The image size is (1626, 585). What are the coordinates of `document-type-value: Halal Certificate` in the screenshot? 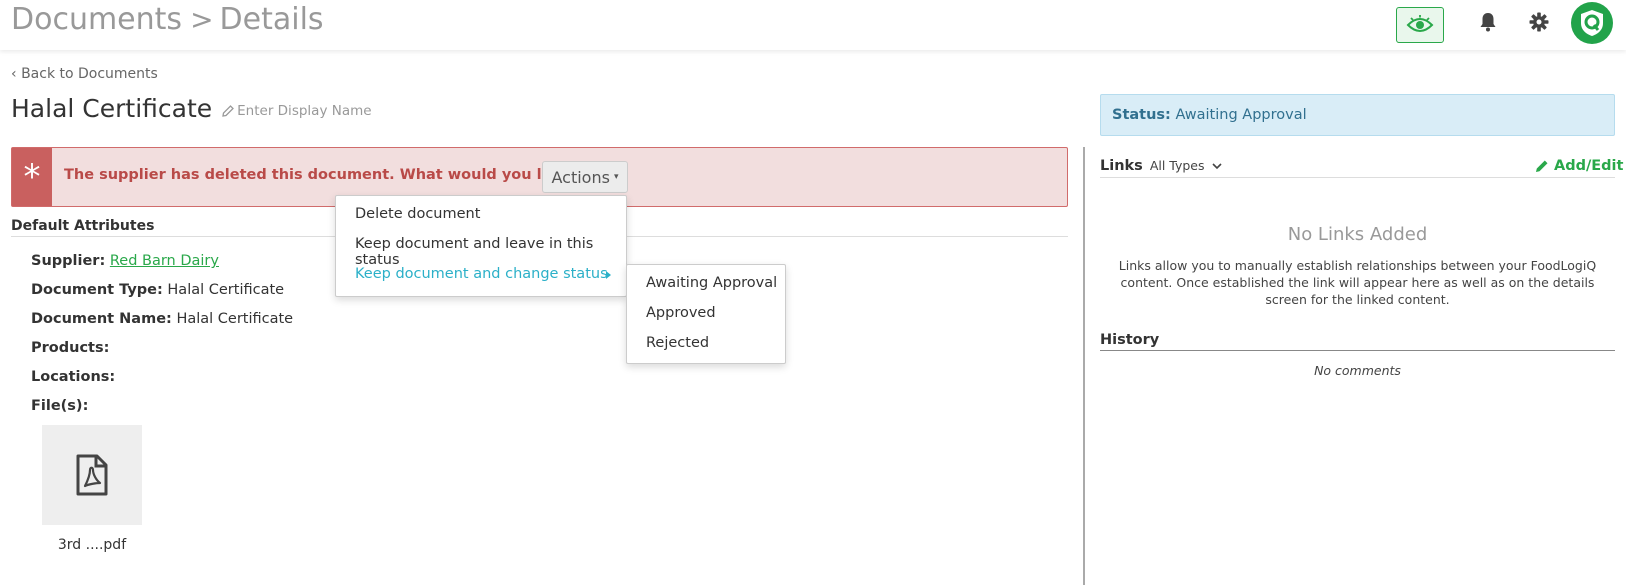 It's located at (226, 290).